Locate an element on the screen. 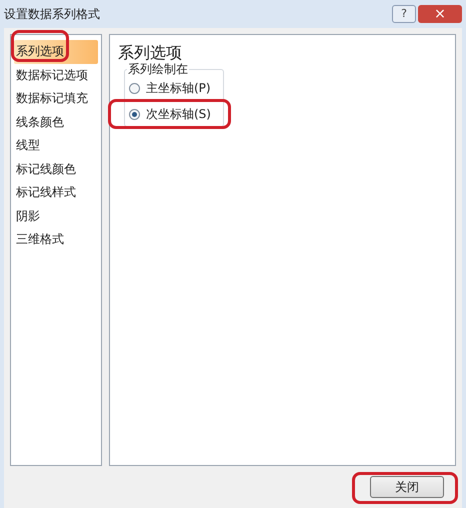 Image resolution: width=466 pixels, height=508 pixels. category-item: 数据标记选项 is located at coordinates (56, 75).